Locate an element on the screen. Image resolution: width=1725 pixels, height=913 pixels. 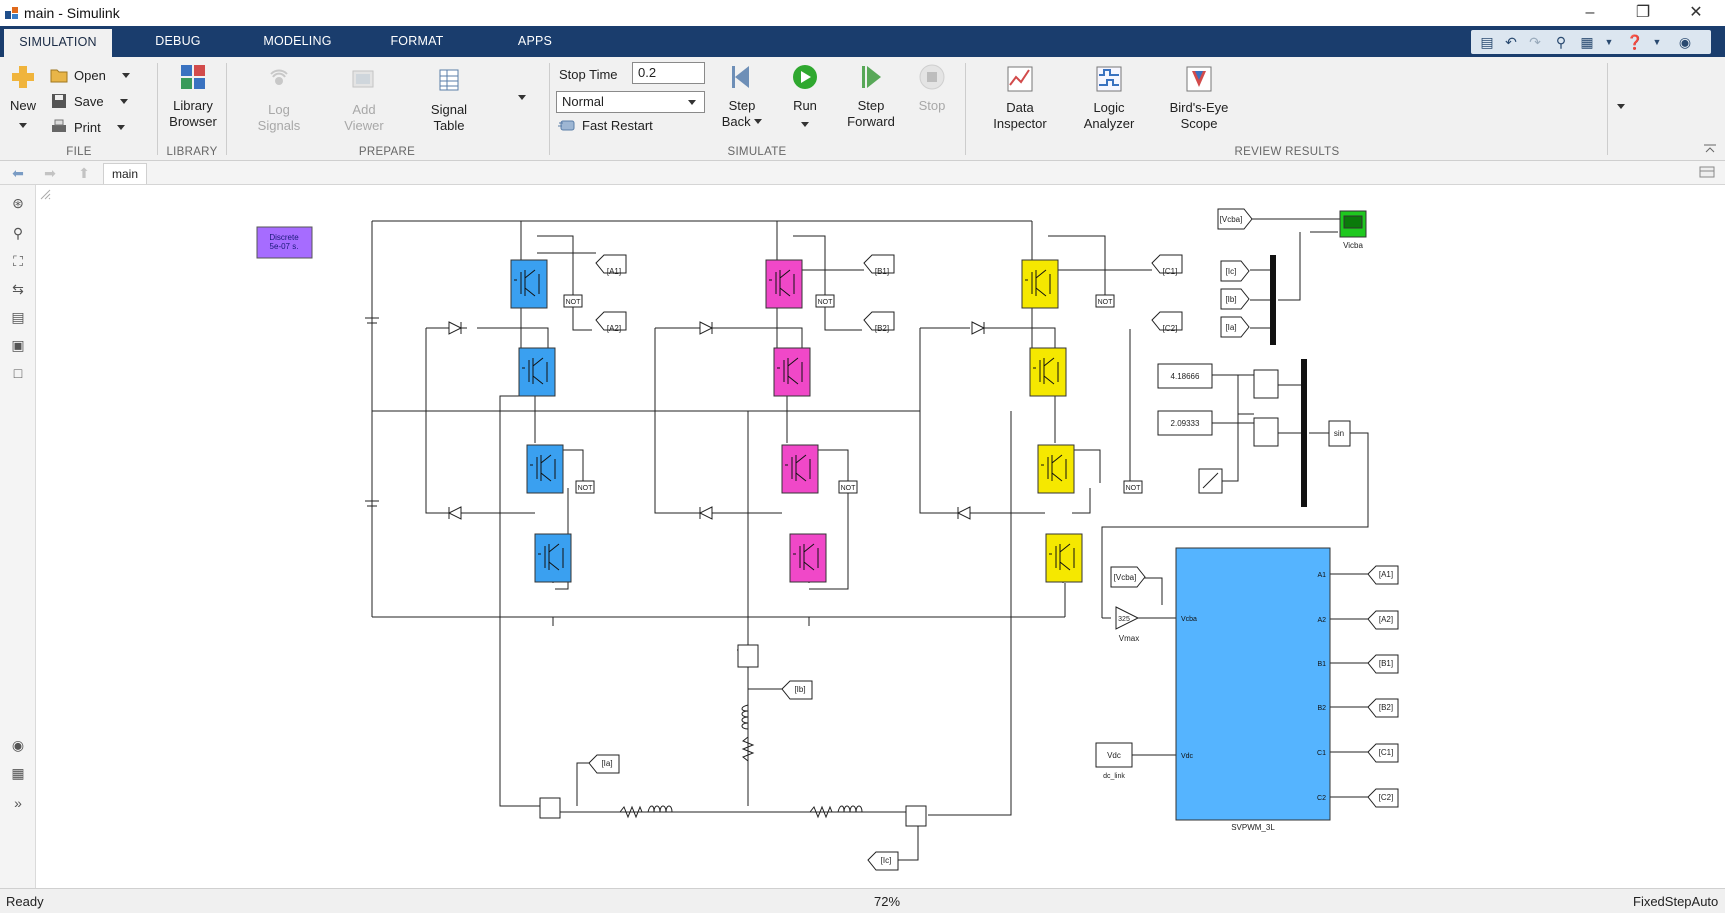
simulation-mode-select: Normal is located at coordinates (630, 102).